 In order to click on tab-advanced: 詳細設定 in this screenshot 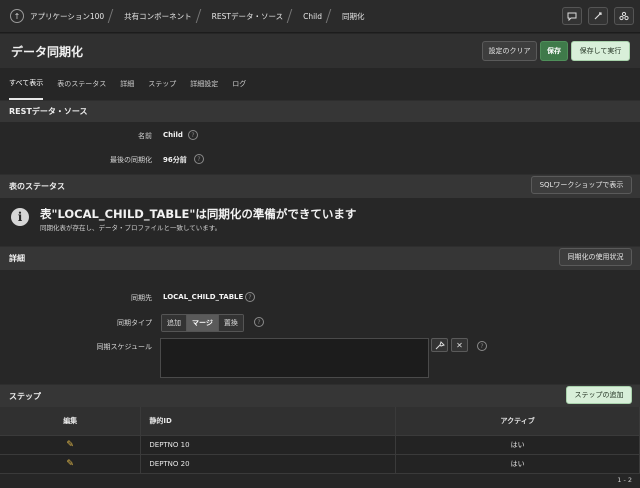, I will do `click(204, 84)`.